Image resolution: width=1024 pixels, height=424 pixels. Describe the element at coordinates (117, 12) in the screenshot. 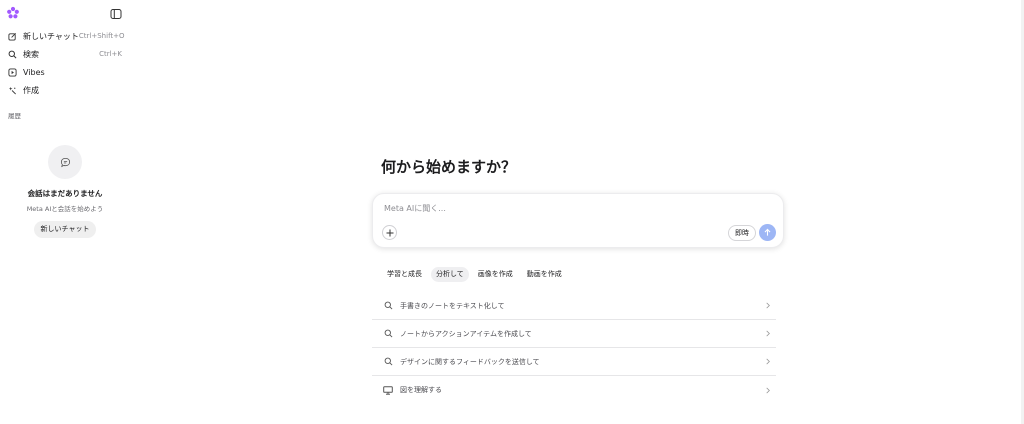

I see `sidebar-toggle-icon` at that location.